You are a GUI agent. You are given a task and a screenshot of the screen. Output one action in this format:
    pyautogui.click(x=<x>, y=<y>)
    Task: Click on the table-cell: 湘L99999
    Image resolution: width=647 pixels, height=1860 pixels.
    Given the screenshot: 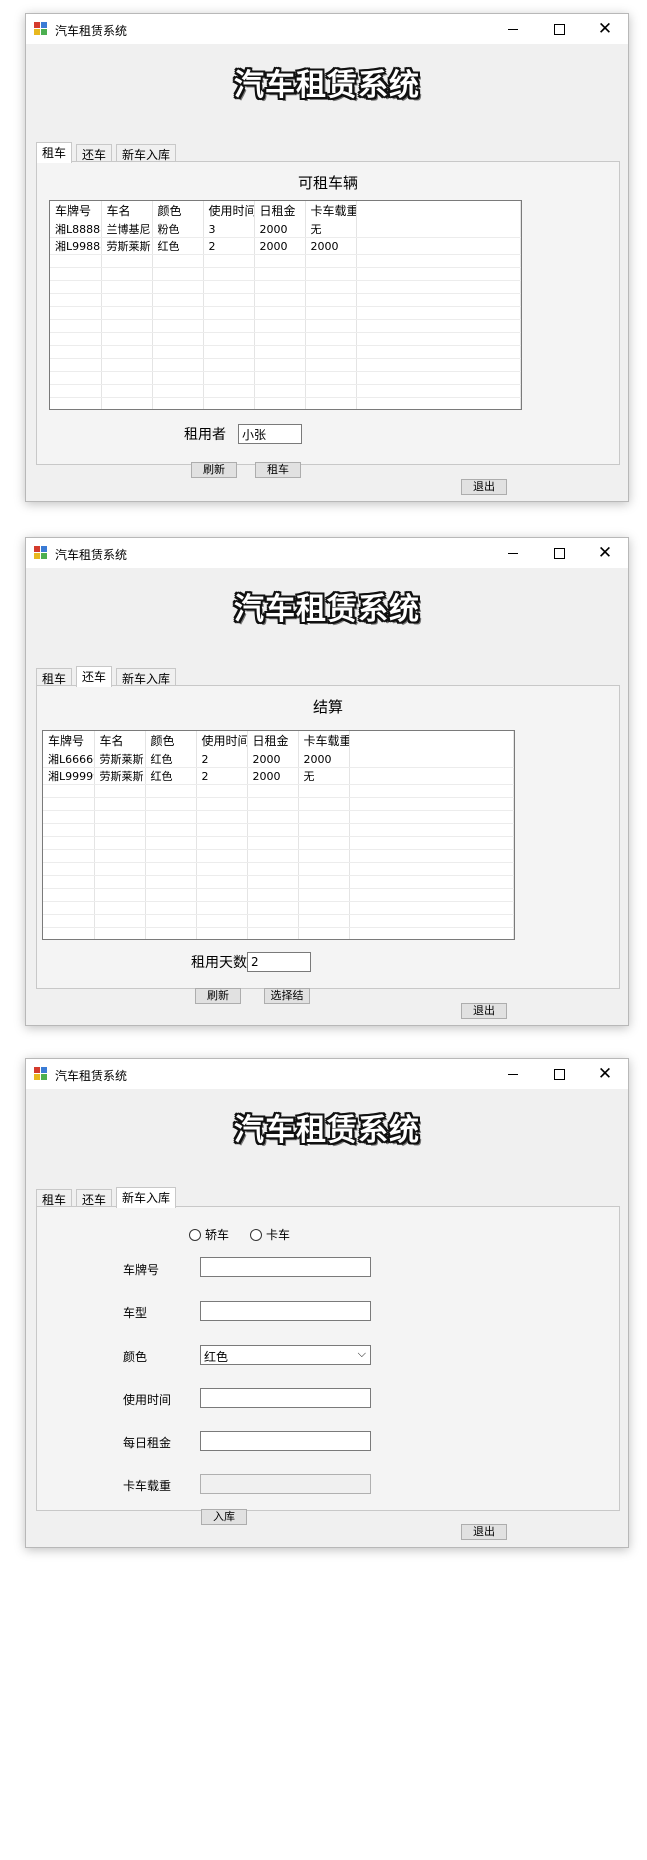 What is the action you would take?
    pyautogui.click(x=69, y=776)
    